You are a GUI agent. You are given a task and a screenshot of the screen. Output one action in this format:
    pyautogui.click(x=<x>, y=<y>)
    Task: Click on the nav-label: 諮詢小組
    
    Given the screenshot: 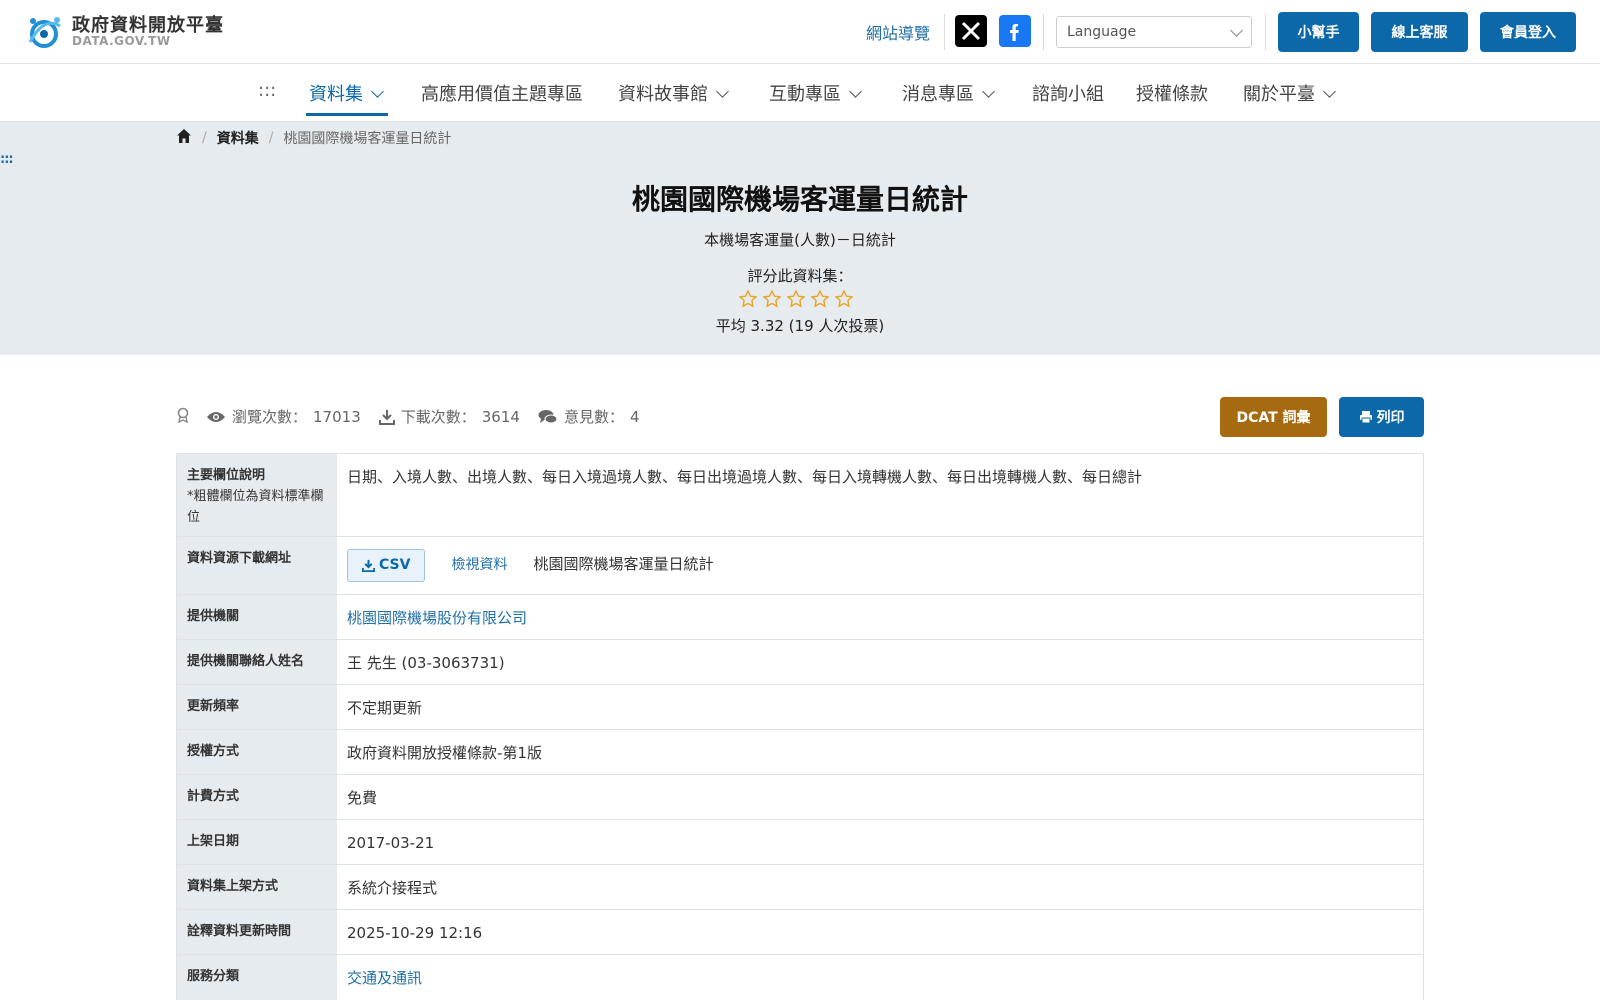 What is the action you would take?
    pyautogui.click(x=1068, y=94)
    